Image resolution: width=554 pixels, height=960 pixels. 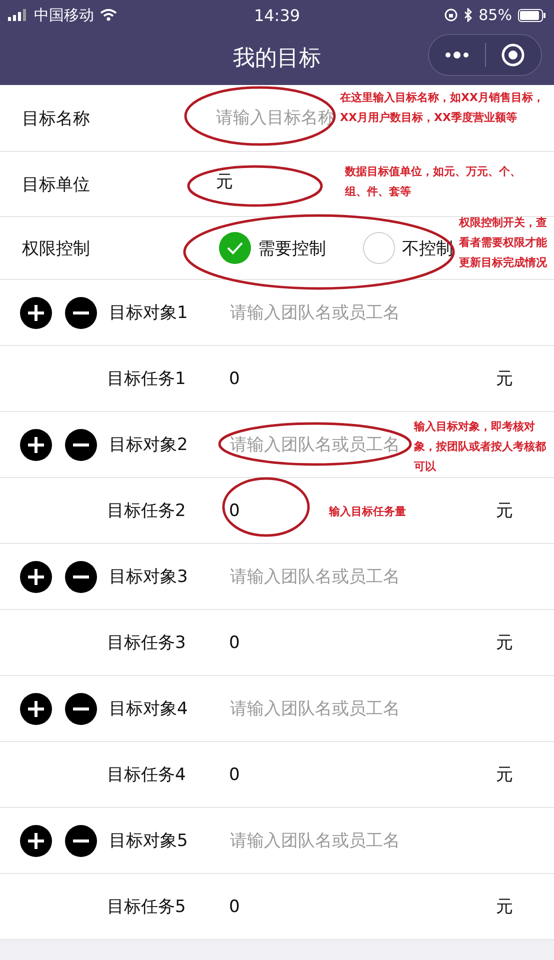 What do you see at coordinates (277, 15) in the screenshot?
I see `clock-time: 14:39` at bounding box center [277, 15].